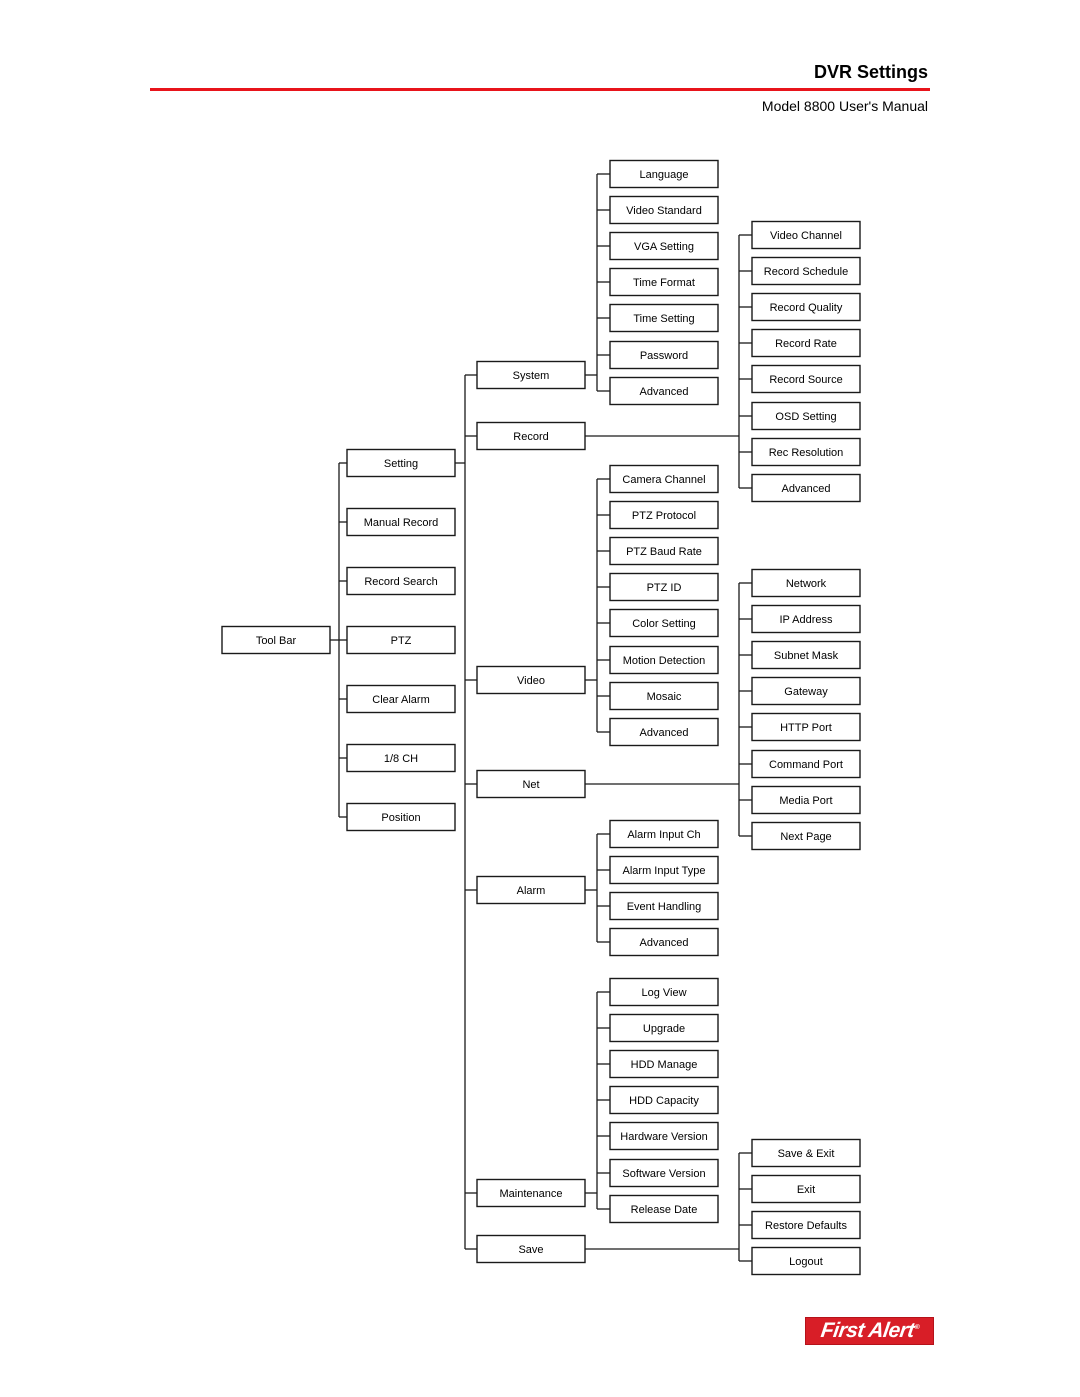 This screenshot has height=1397, width=1080. What do you see at coordinates (401, 817) in the screenshot?
I see `menu-node-position: Position` at bounding box center [401, 817].